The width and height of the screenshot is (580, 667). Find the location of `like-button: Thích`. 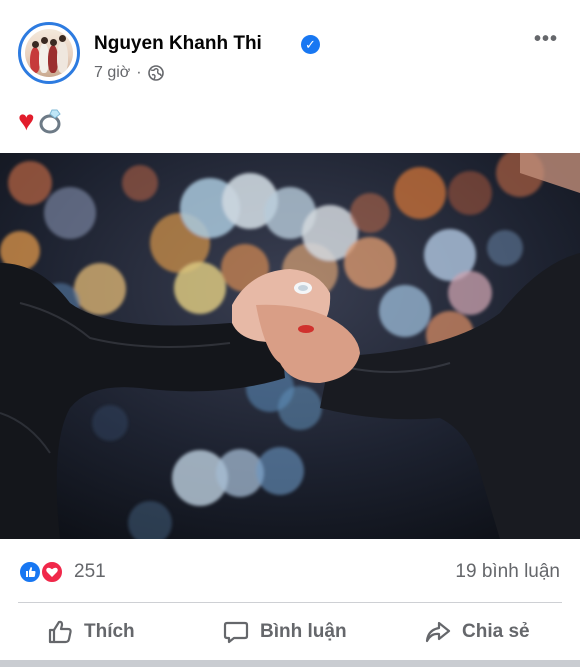

like-button: Thích is located at coordinates (90, 632).